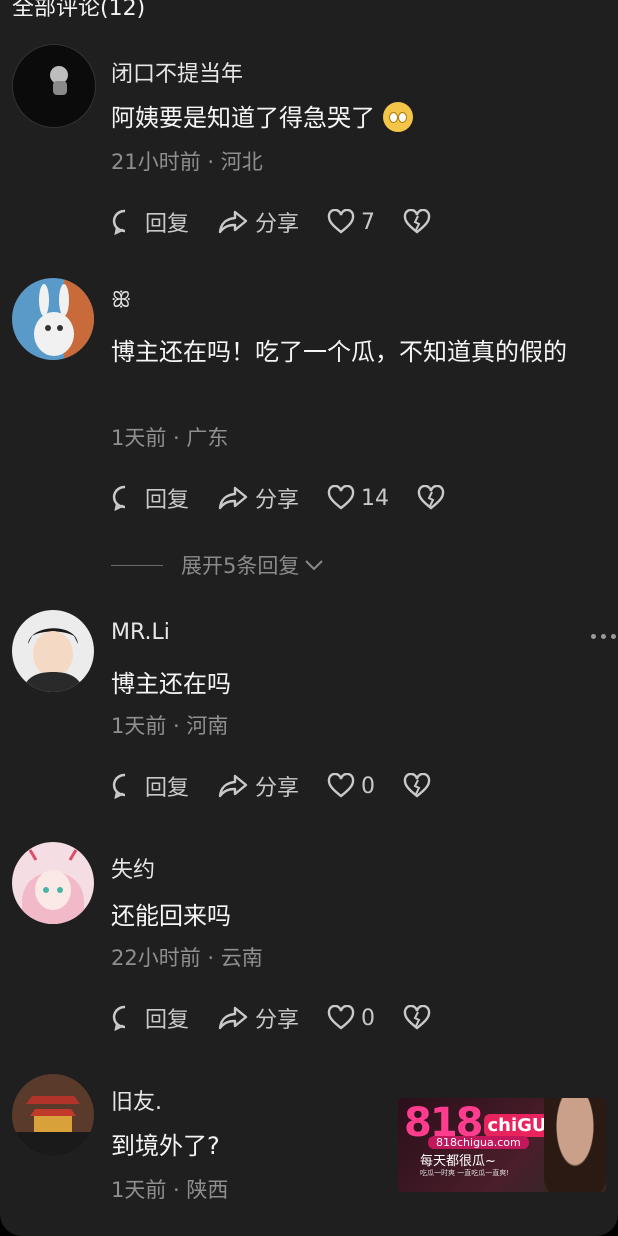  Describe the element at coordinates (136, 1100) in the screenshot. I see `username: 旧友.` at that location.